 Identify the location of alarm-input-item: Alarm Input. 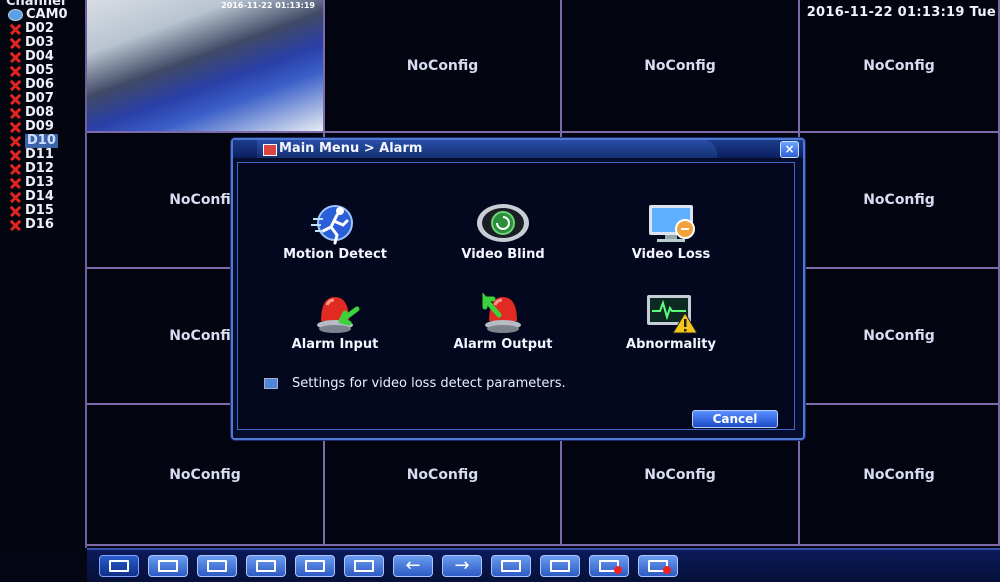
(335, 321).